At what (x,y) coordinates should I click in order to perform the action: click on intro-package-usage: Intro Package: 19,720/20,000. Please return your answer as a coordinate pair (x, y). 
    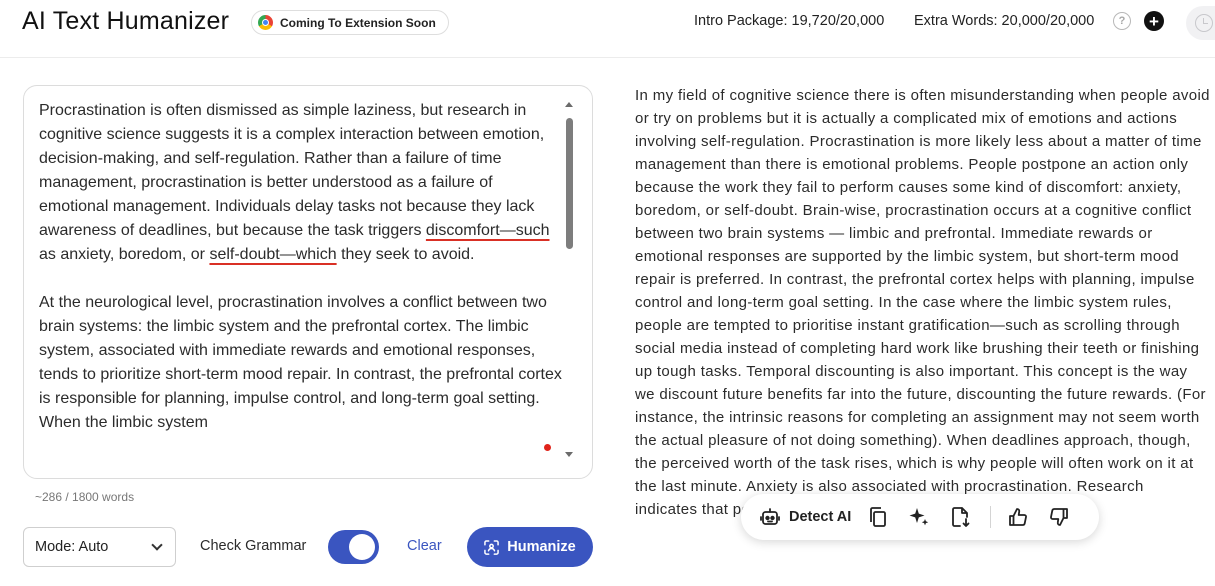
    Looking at the image, I should click on (789, 21).